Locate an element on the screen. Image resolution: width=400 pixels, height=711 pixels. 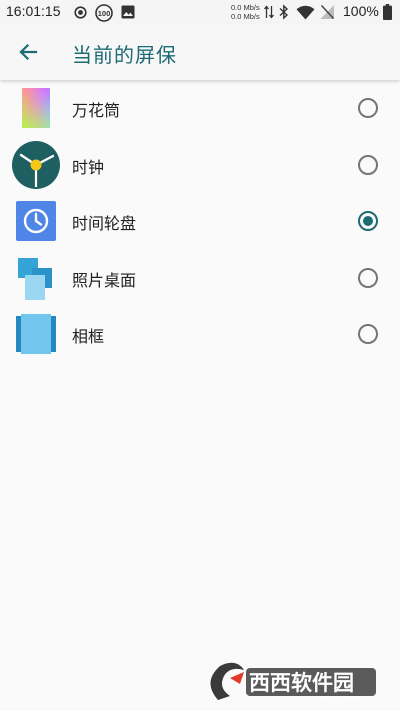
screensaver-item-kaleidoscope: 万花筒 is located at coordinates (200, 108).